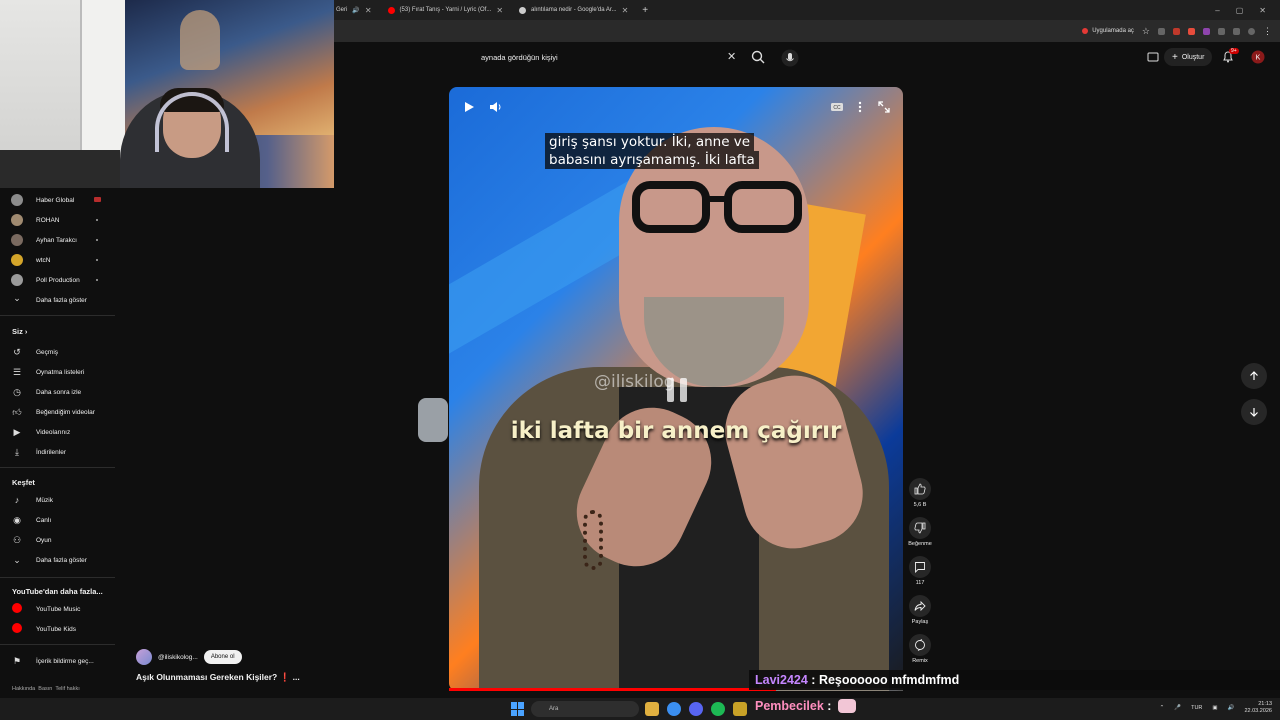  I want to click on minimize-button: –, so click(1217, 10).